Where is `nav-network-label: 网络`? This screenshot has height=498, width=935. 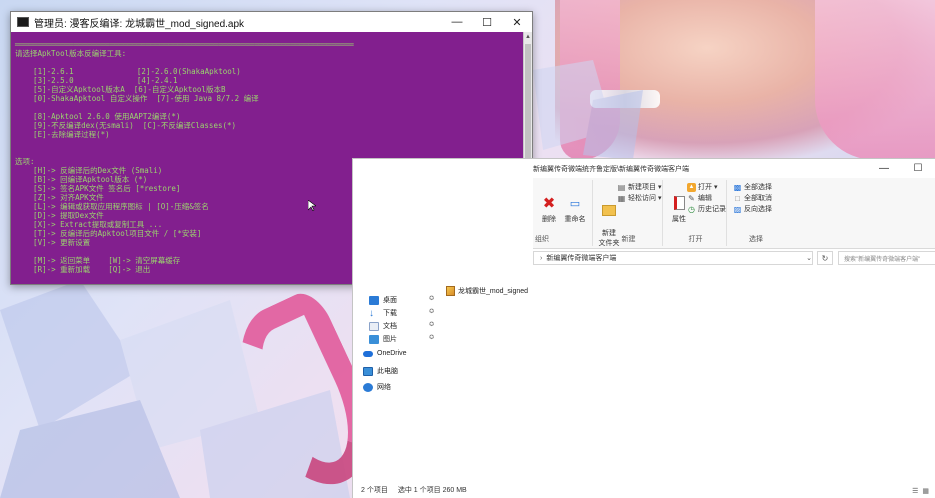 nav-network-label: 网络 is located at coordinates (384, 387).